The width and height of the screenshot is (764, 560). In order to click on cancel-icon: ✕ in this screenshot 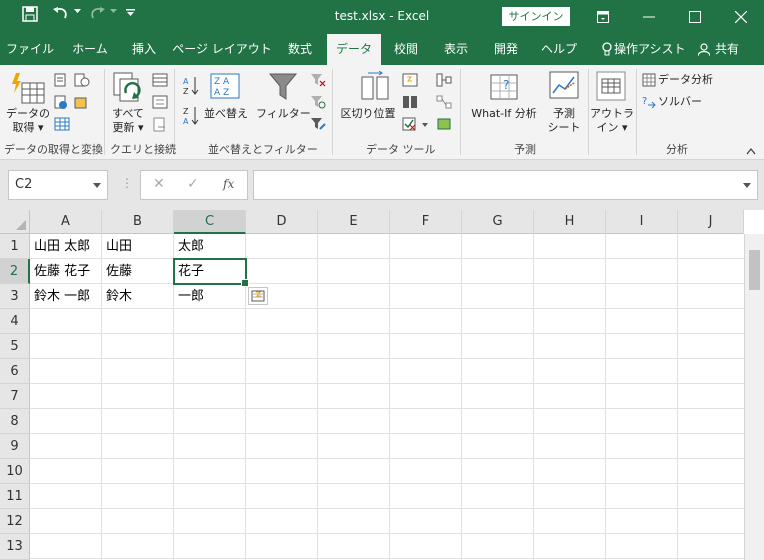, I will do `click(159, 184)`.